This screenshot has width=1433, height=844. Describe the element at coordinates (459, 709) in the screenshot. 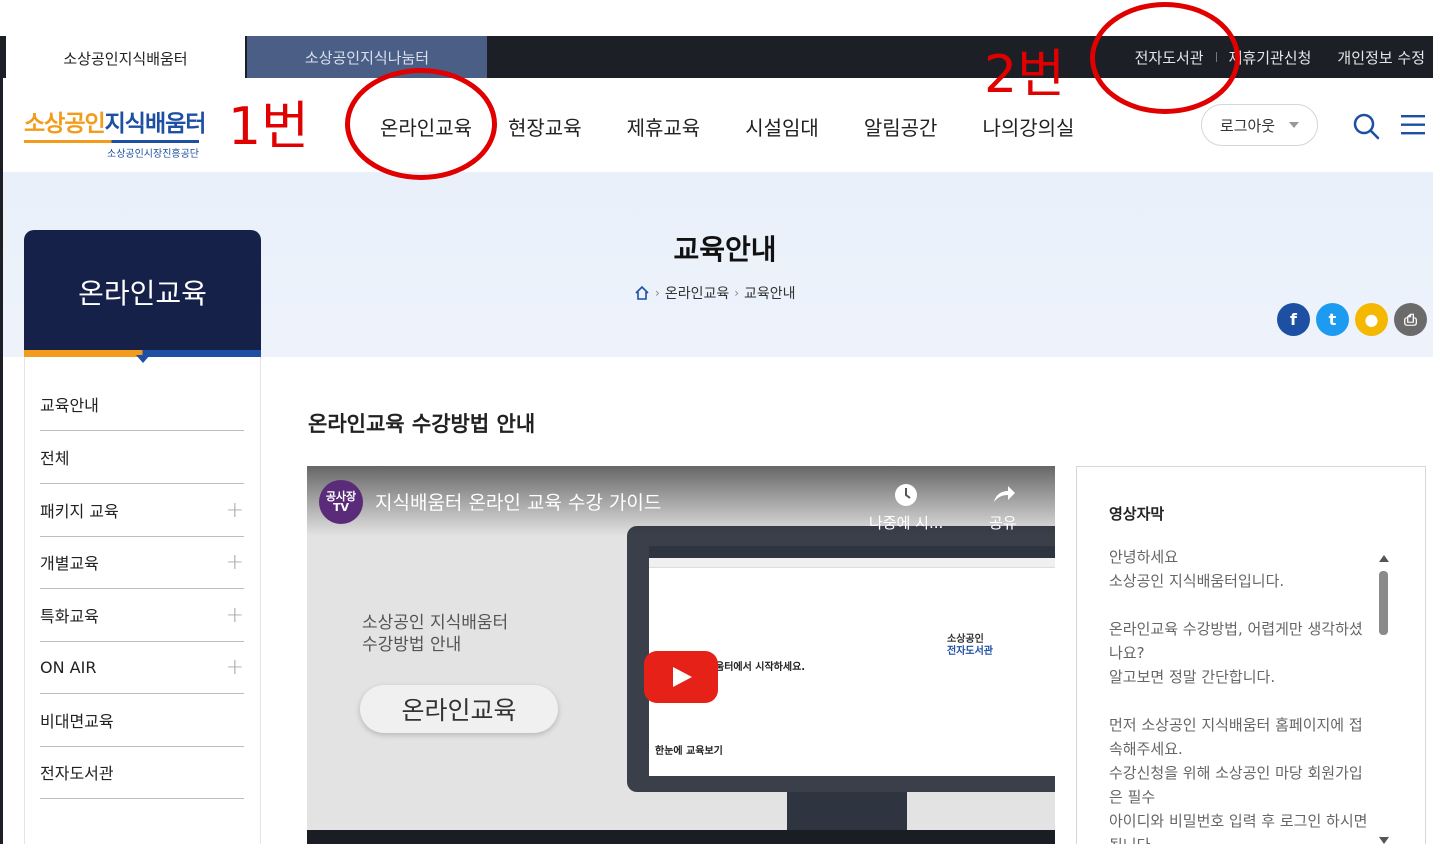

I see `video-slide-pill: 온라인교육` at that location.